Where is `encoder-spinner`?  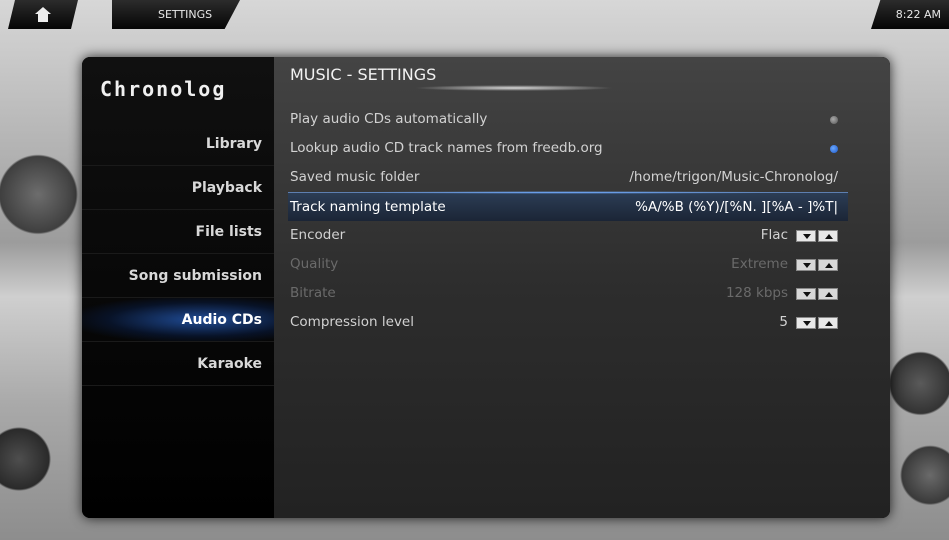
encoder-spinner is located at coordinates (817, 235).